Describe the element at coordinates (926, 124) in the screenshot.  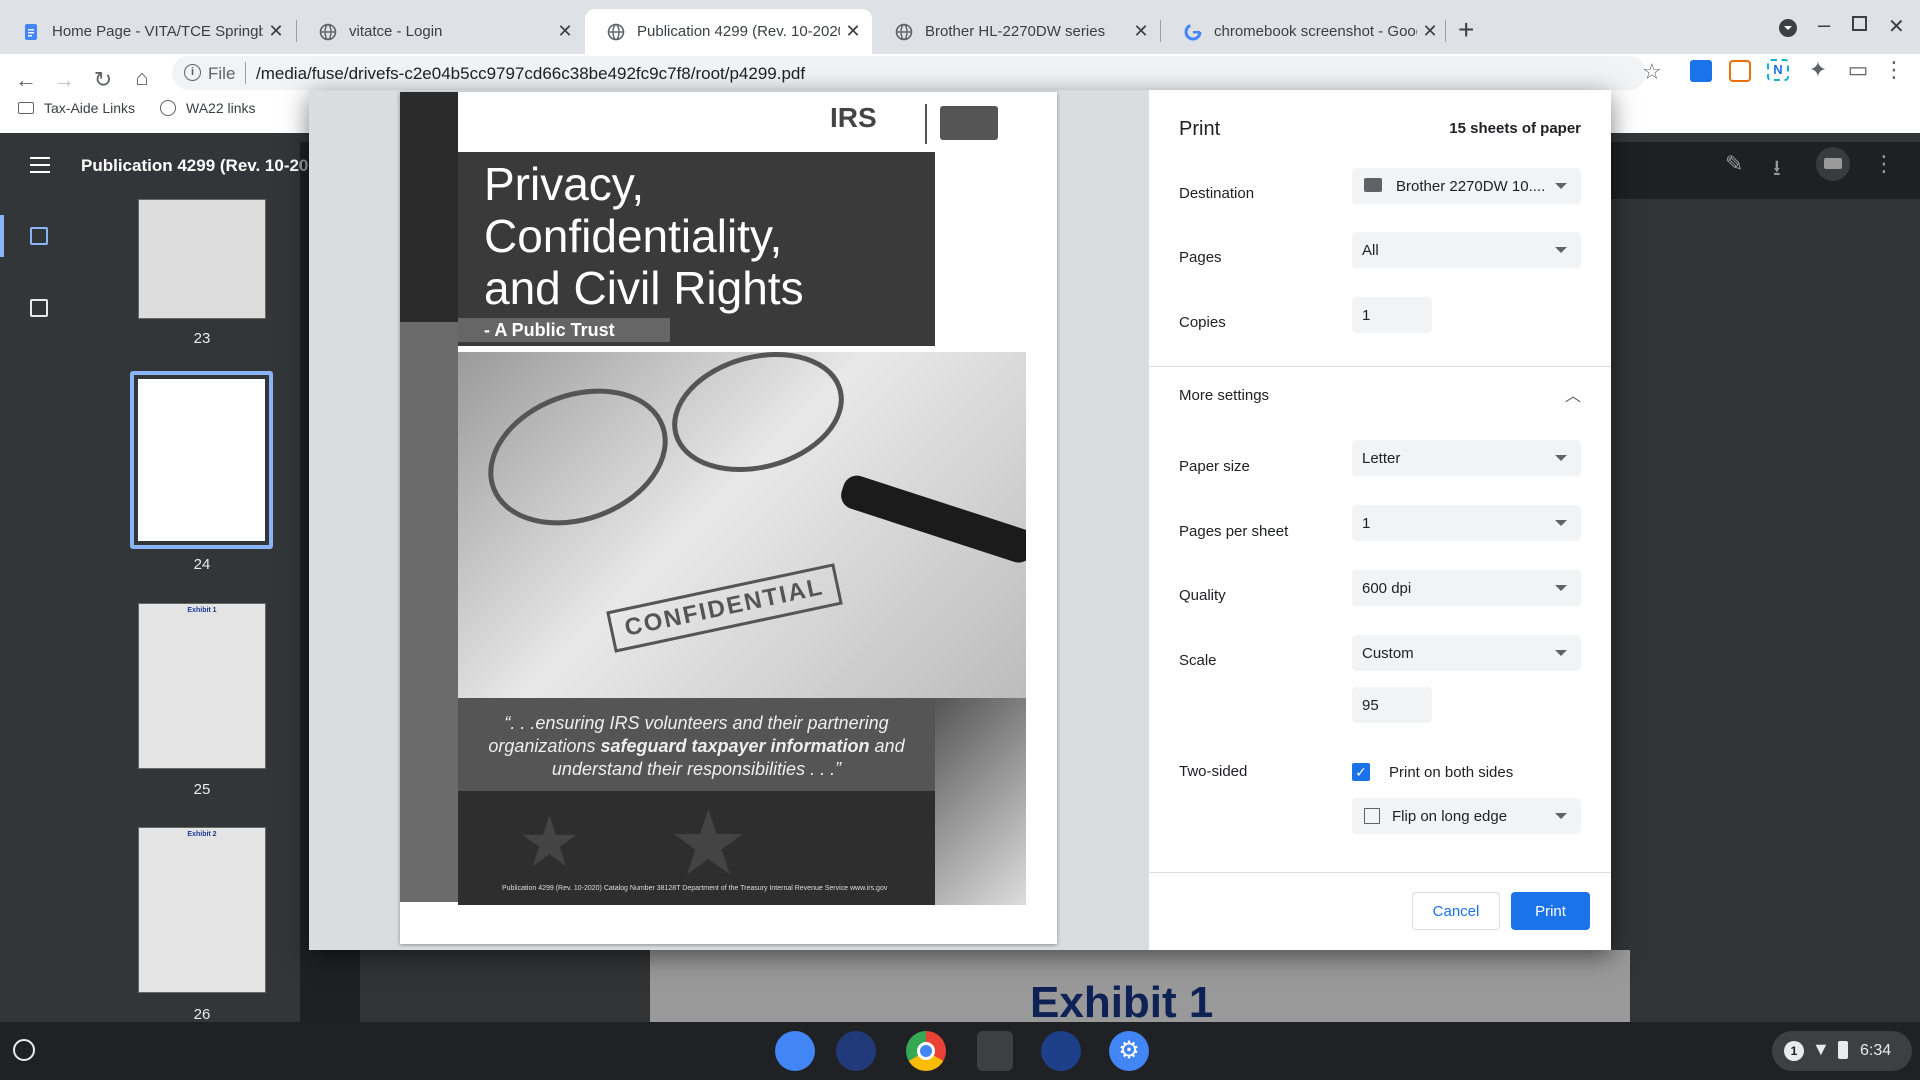
I see `logo-divider` at that location.